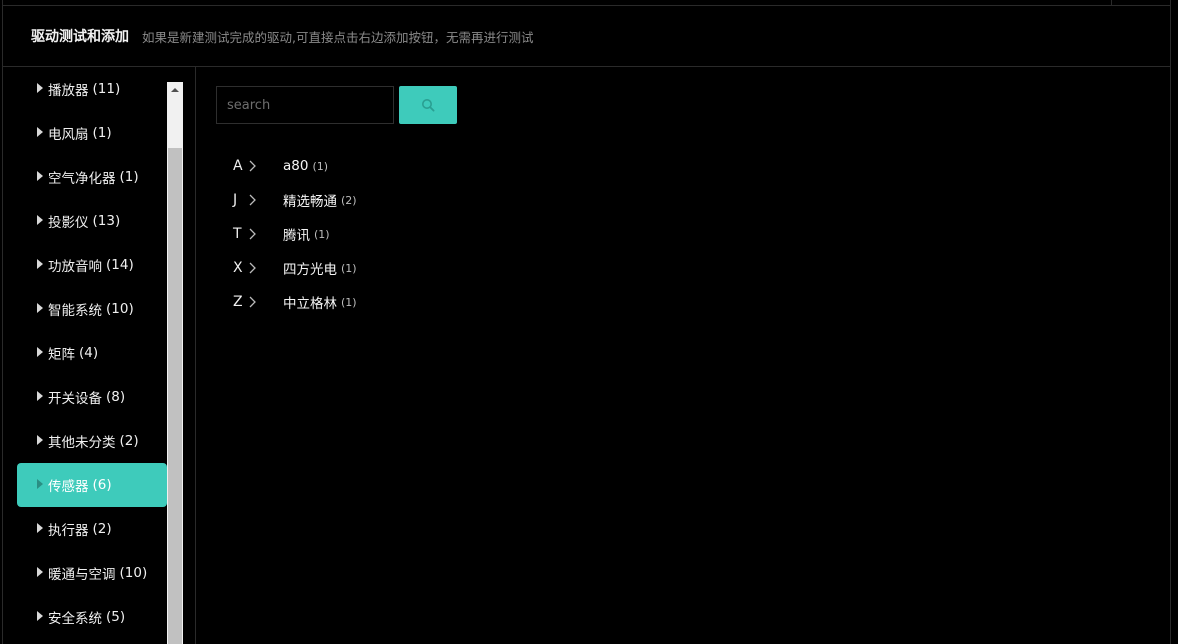 This screenshot has width=1178, height=644. Describe the element at coordinates (175, 396) in the screenshot. I see `scrollbar-thumb` at that location.